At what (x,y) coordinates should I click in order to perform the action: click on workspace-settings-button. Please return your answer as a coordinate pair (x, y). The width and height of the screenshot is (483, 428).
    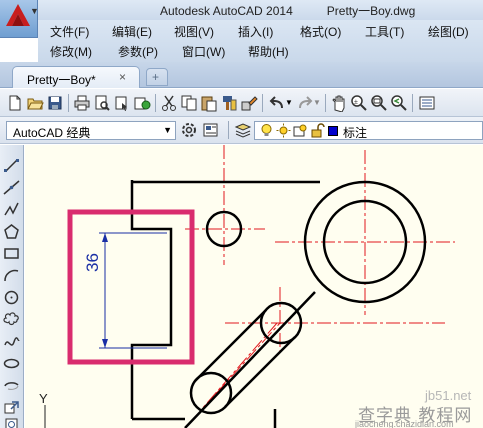
    Looking at the image, I should click on (189, 130).